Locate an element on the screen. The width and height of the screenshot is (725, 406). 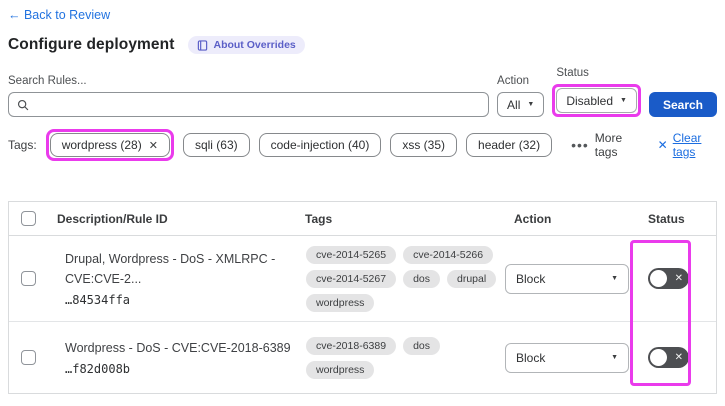
rule-id: …f82d008b is located at coordinates (98, 369).